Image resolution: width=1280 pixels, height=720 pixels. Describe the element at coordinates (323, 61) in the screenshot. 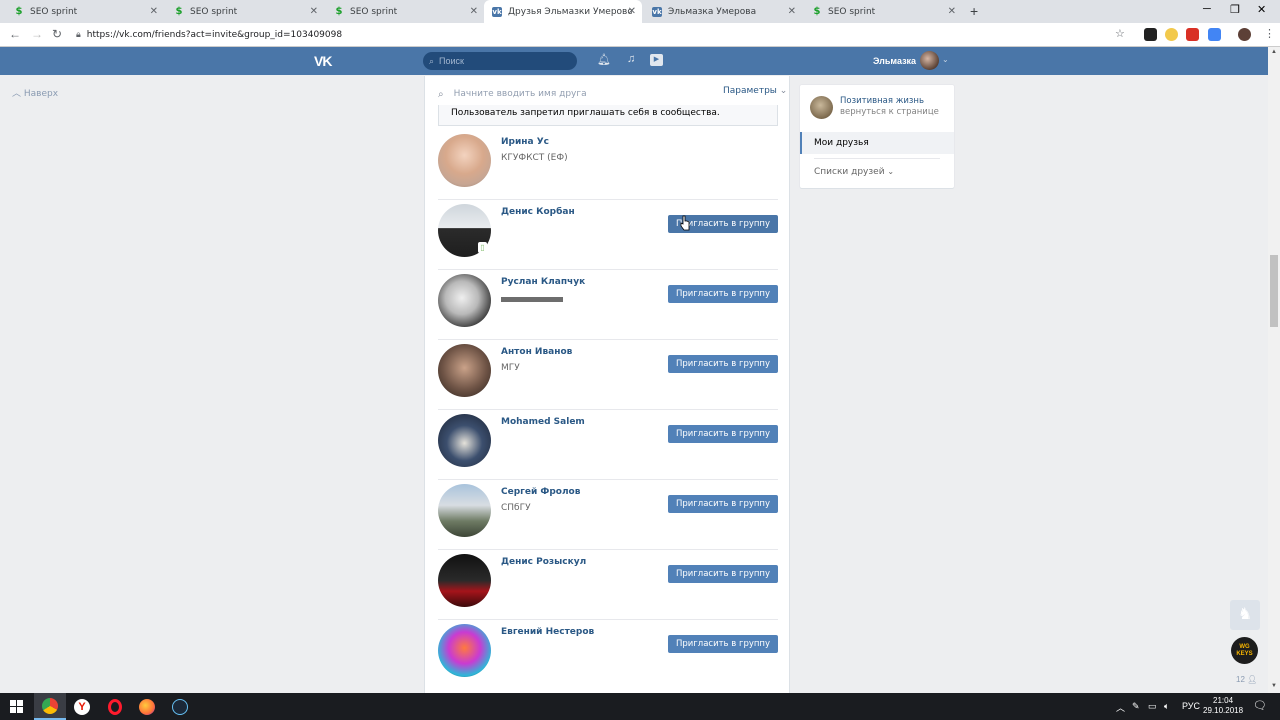

I see `vk-logo: VK` at that location.